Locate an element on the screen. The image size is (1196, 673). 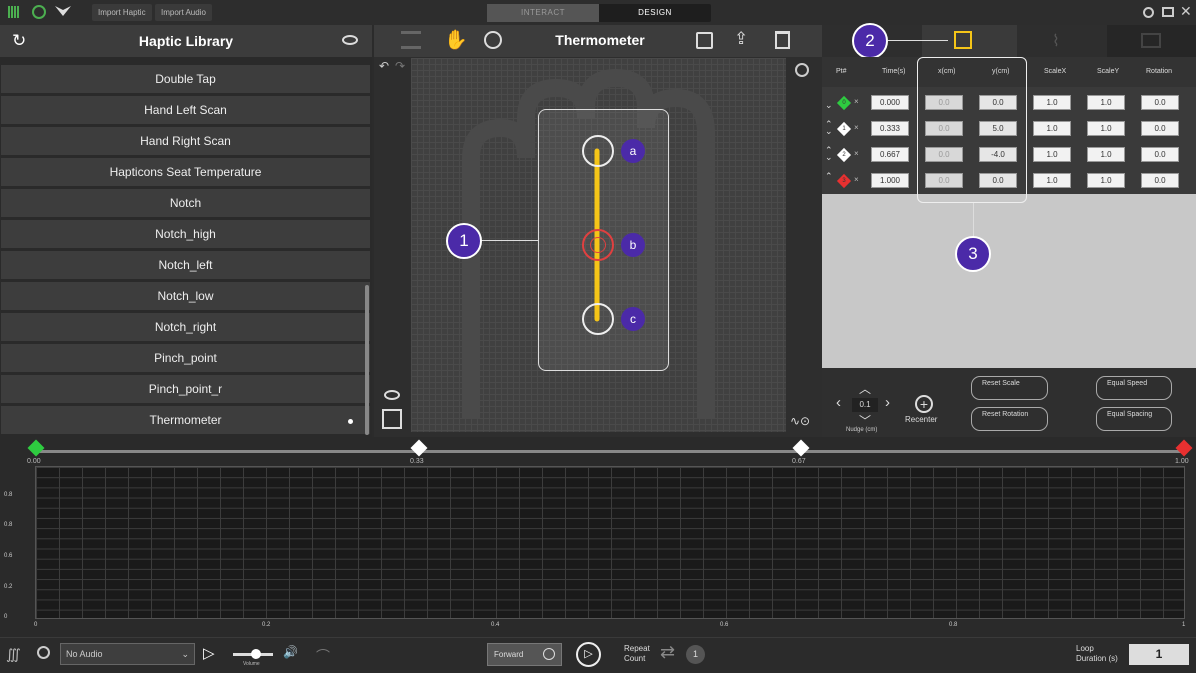
table-cell-time: 1.000 is located at coordinates (890, 180).